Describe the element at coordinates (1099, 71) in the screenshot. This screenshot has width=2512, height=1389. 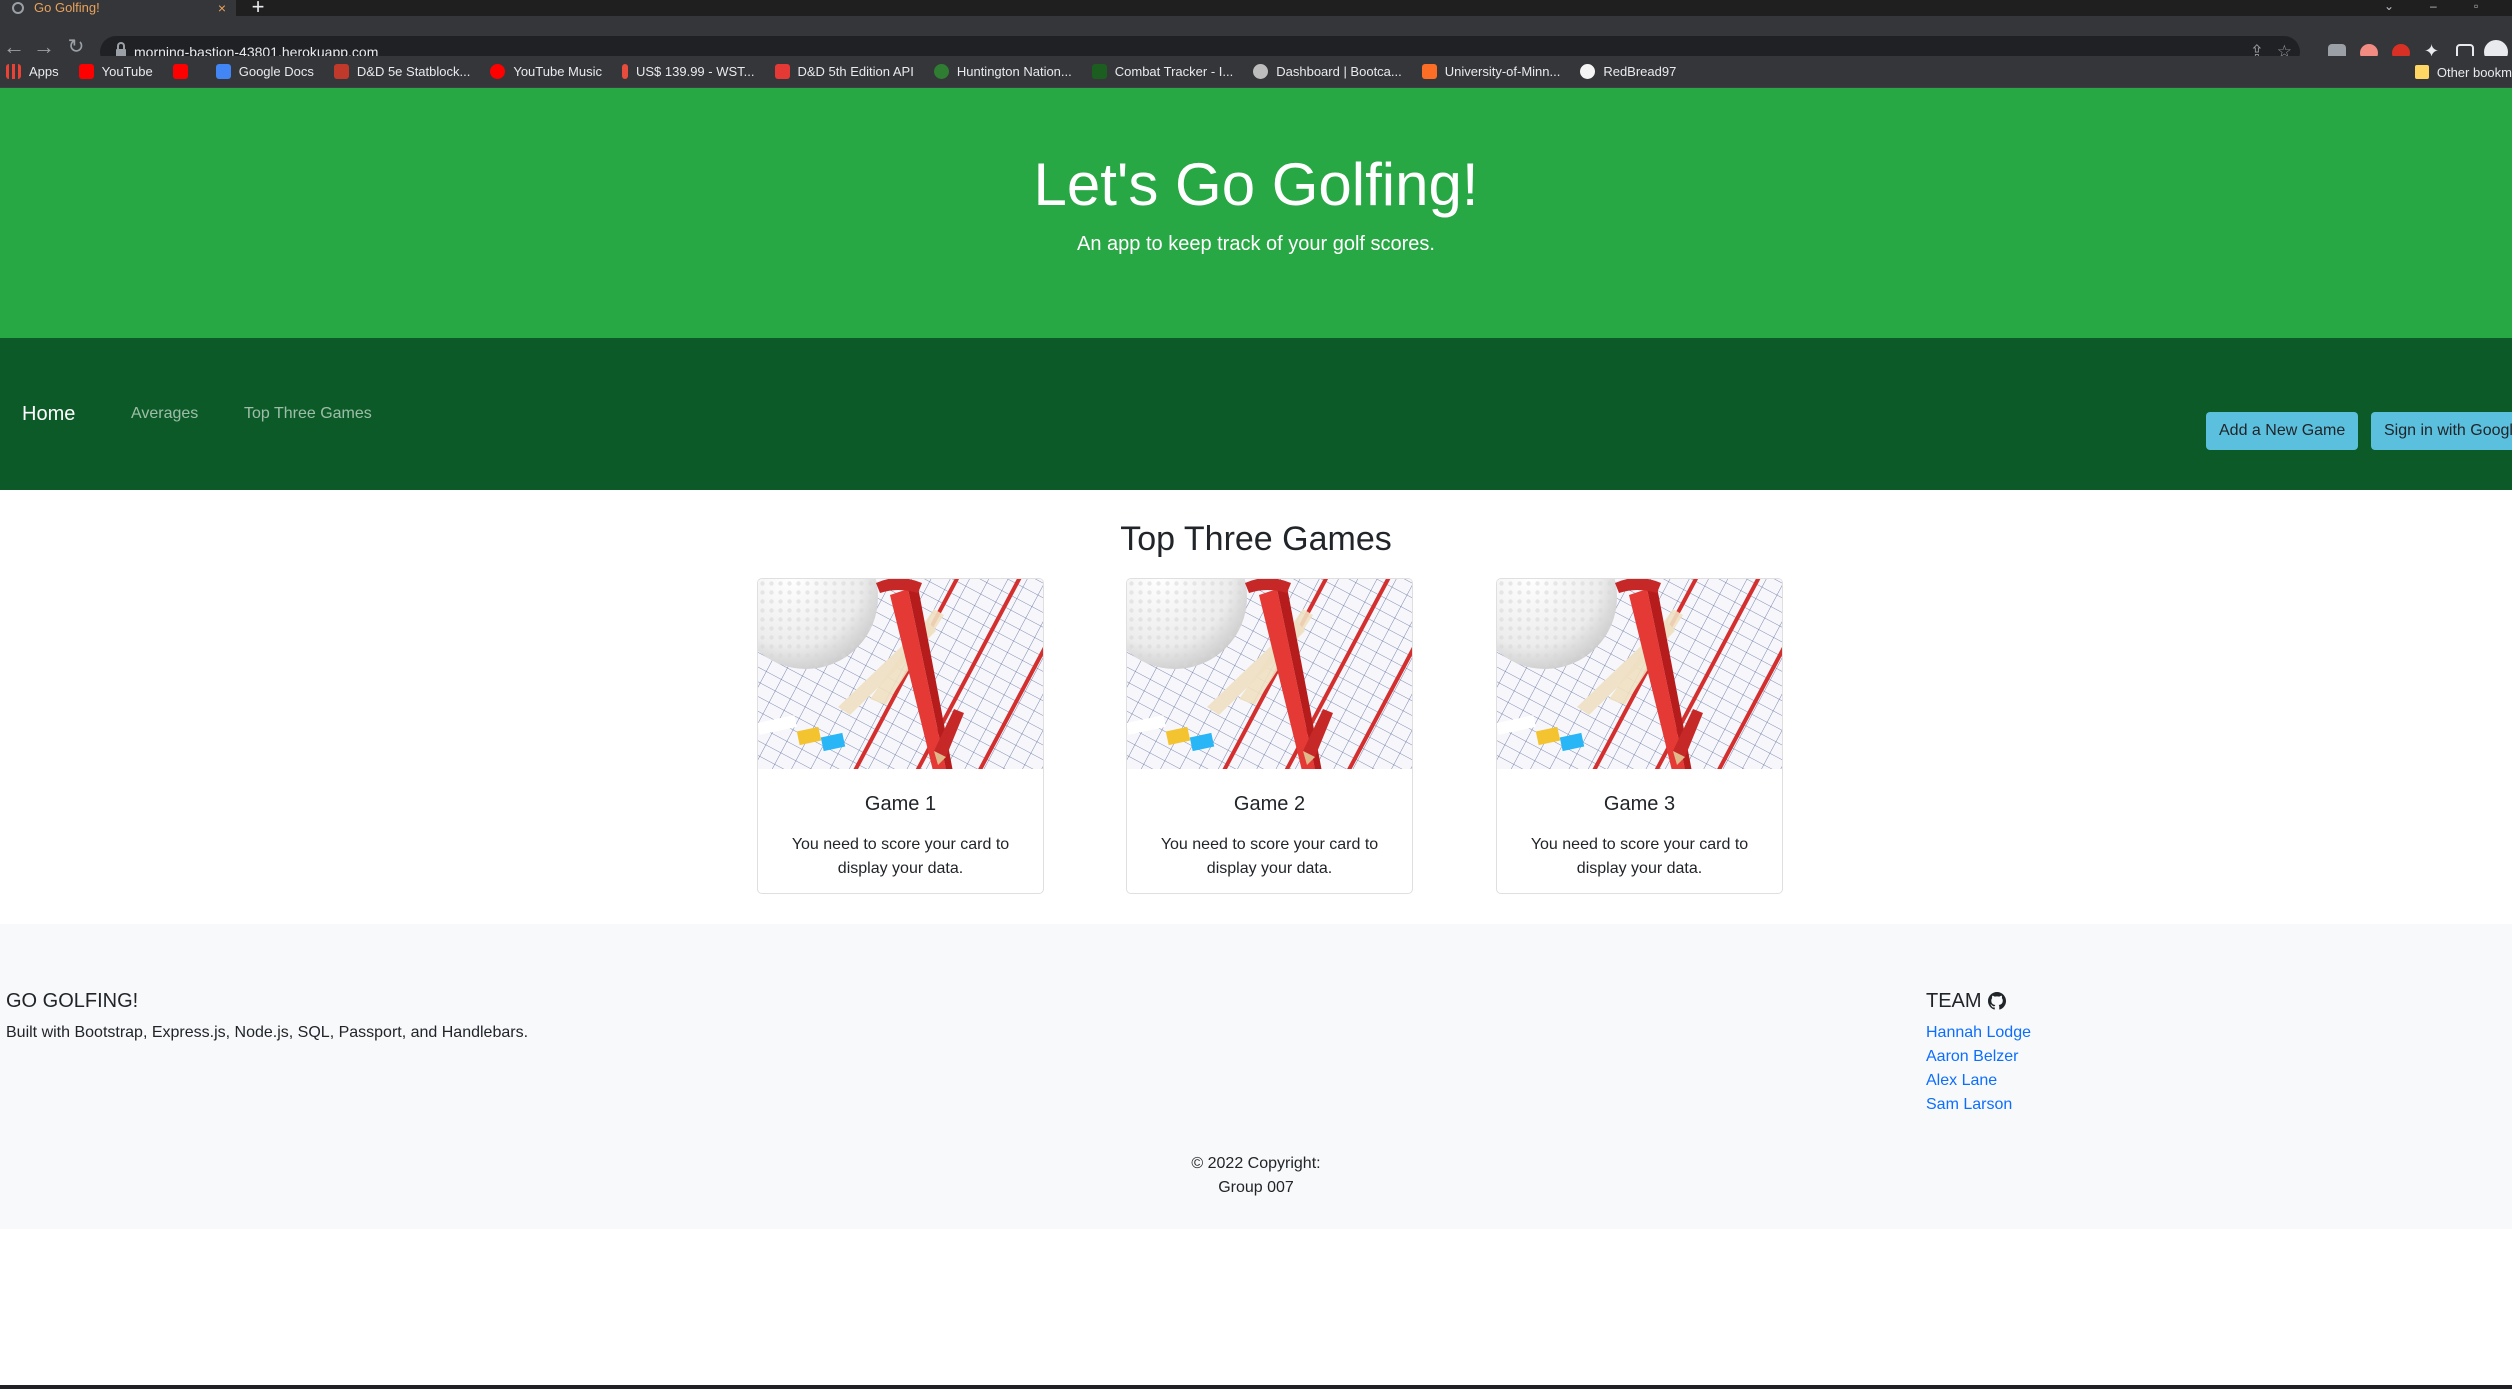
I see `combat-tracker-icon` at that location.